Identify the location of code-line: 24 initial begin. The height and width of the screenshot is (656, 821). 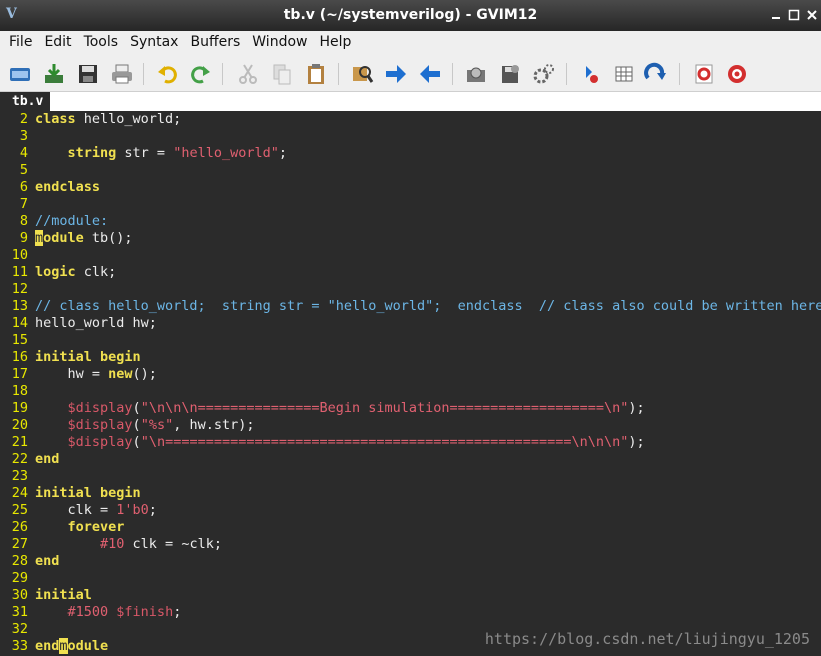
(70, 493).